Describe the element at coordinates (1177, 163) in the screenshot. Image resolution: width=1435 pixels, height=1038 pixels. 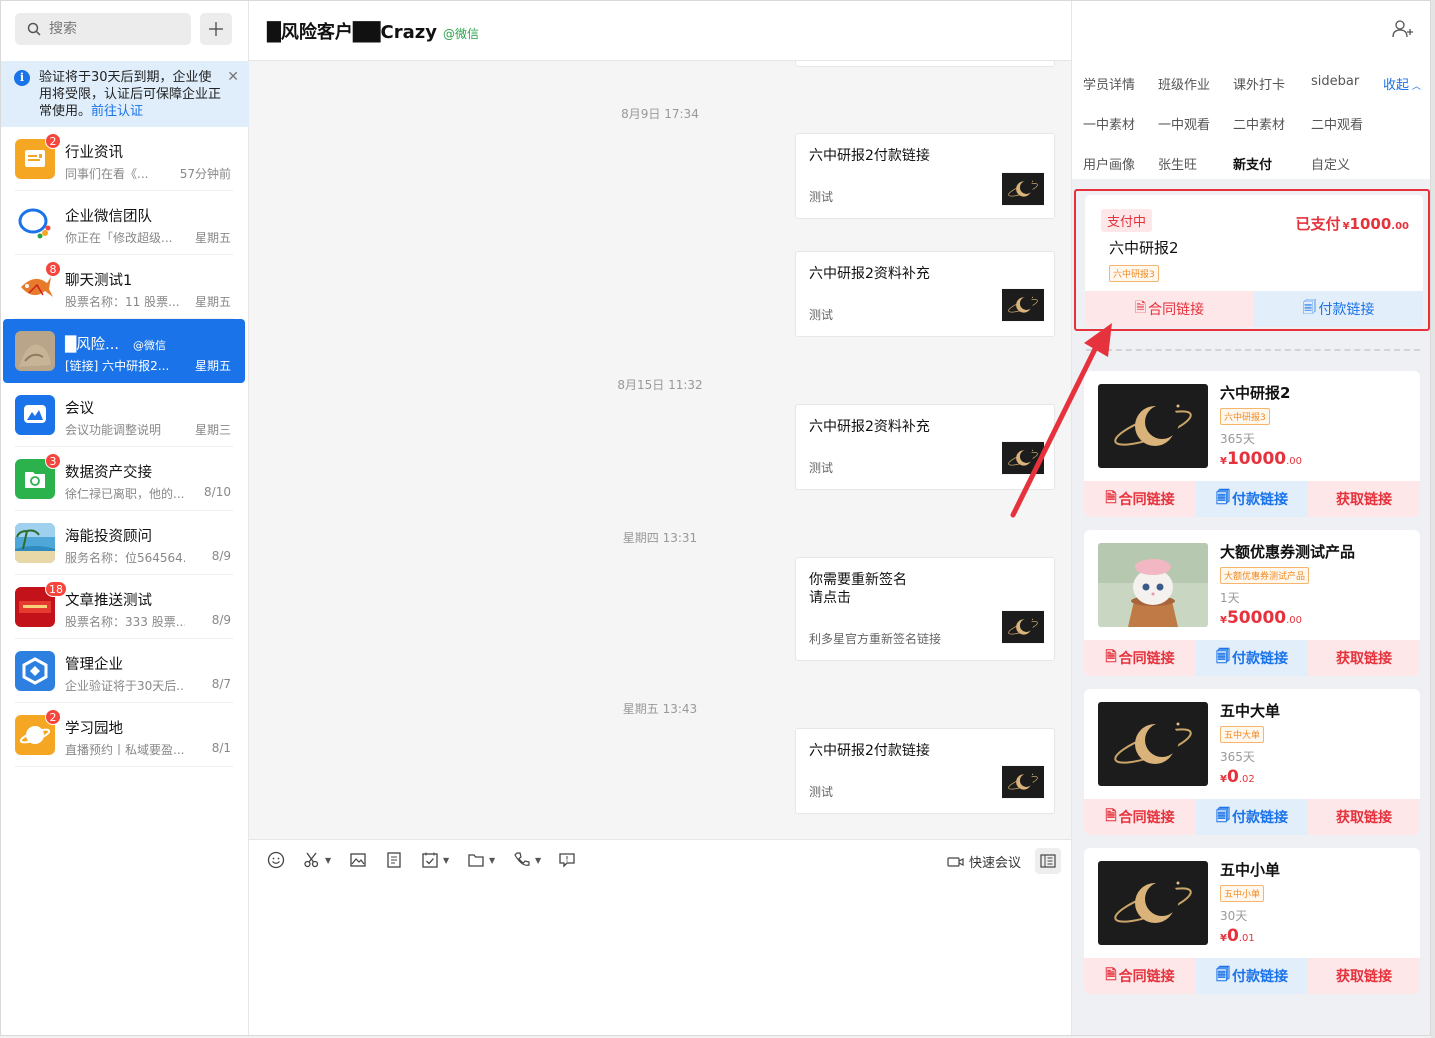
I see `sidebar-tab: 张生旺` at that location.